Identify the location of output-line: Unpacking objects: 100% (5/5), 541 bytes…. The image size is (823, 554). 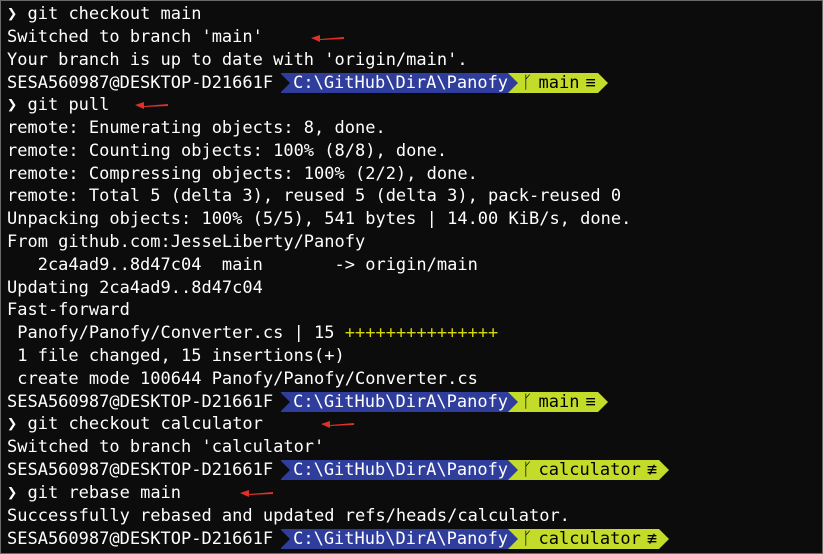
(414, 219).